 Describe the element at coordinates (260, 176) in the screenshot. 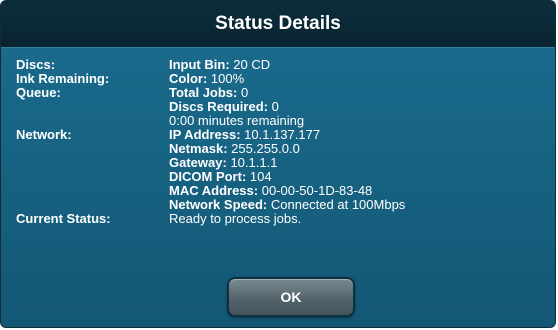

I see `dicom-value: 104` at that location.